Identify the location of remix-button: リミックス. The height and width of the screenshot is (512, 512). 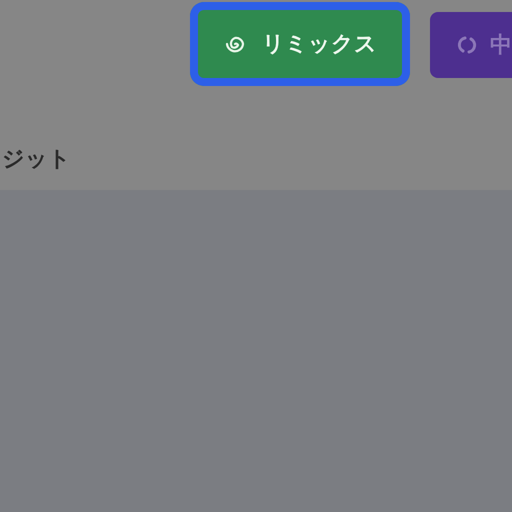
(300, 44).